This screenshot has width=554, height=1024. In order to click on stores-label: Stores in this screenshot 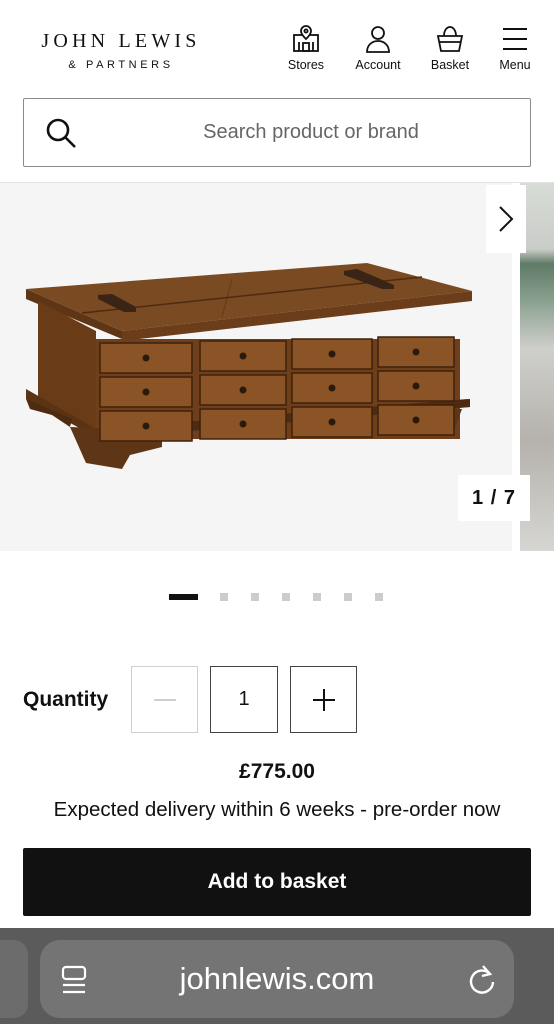, I will do `click(306, 65)`.